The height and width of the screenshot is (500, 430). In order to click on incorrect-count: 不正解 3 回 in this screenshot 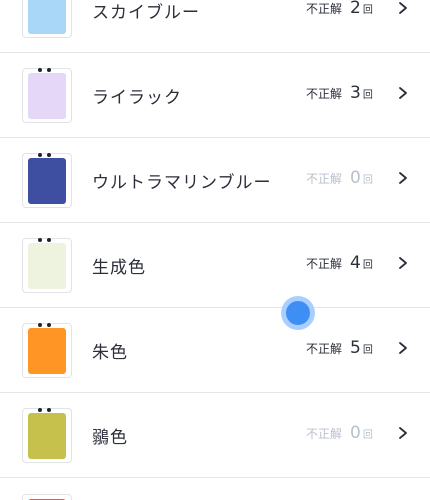, I will do `click(339, 93)`.